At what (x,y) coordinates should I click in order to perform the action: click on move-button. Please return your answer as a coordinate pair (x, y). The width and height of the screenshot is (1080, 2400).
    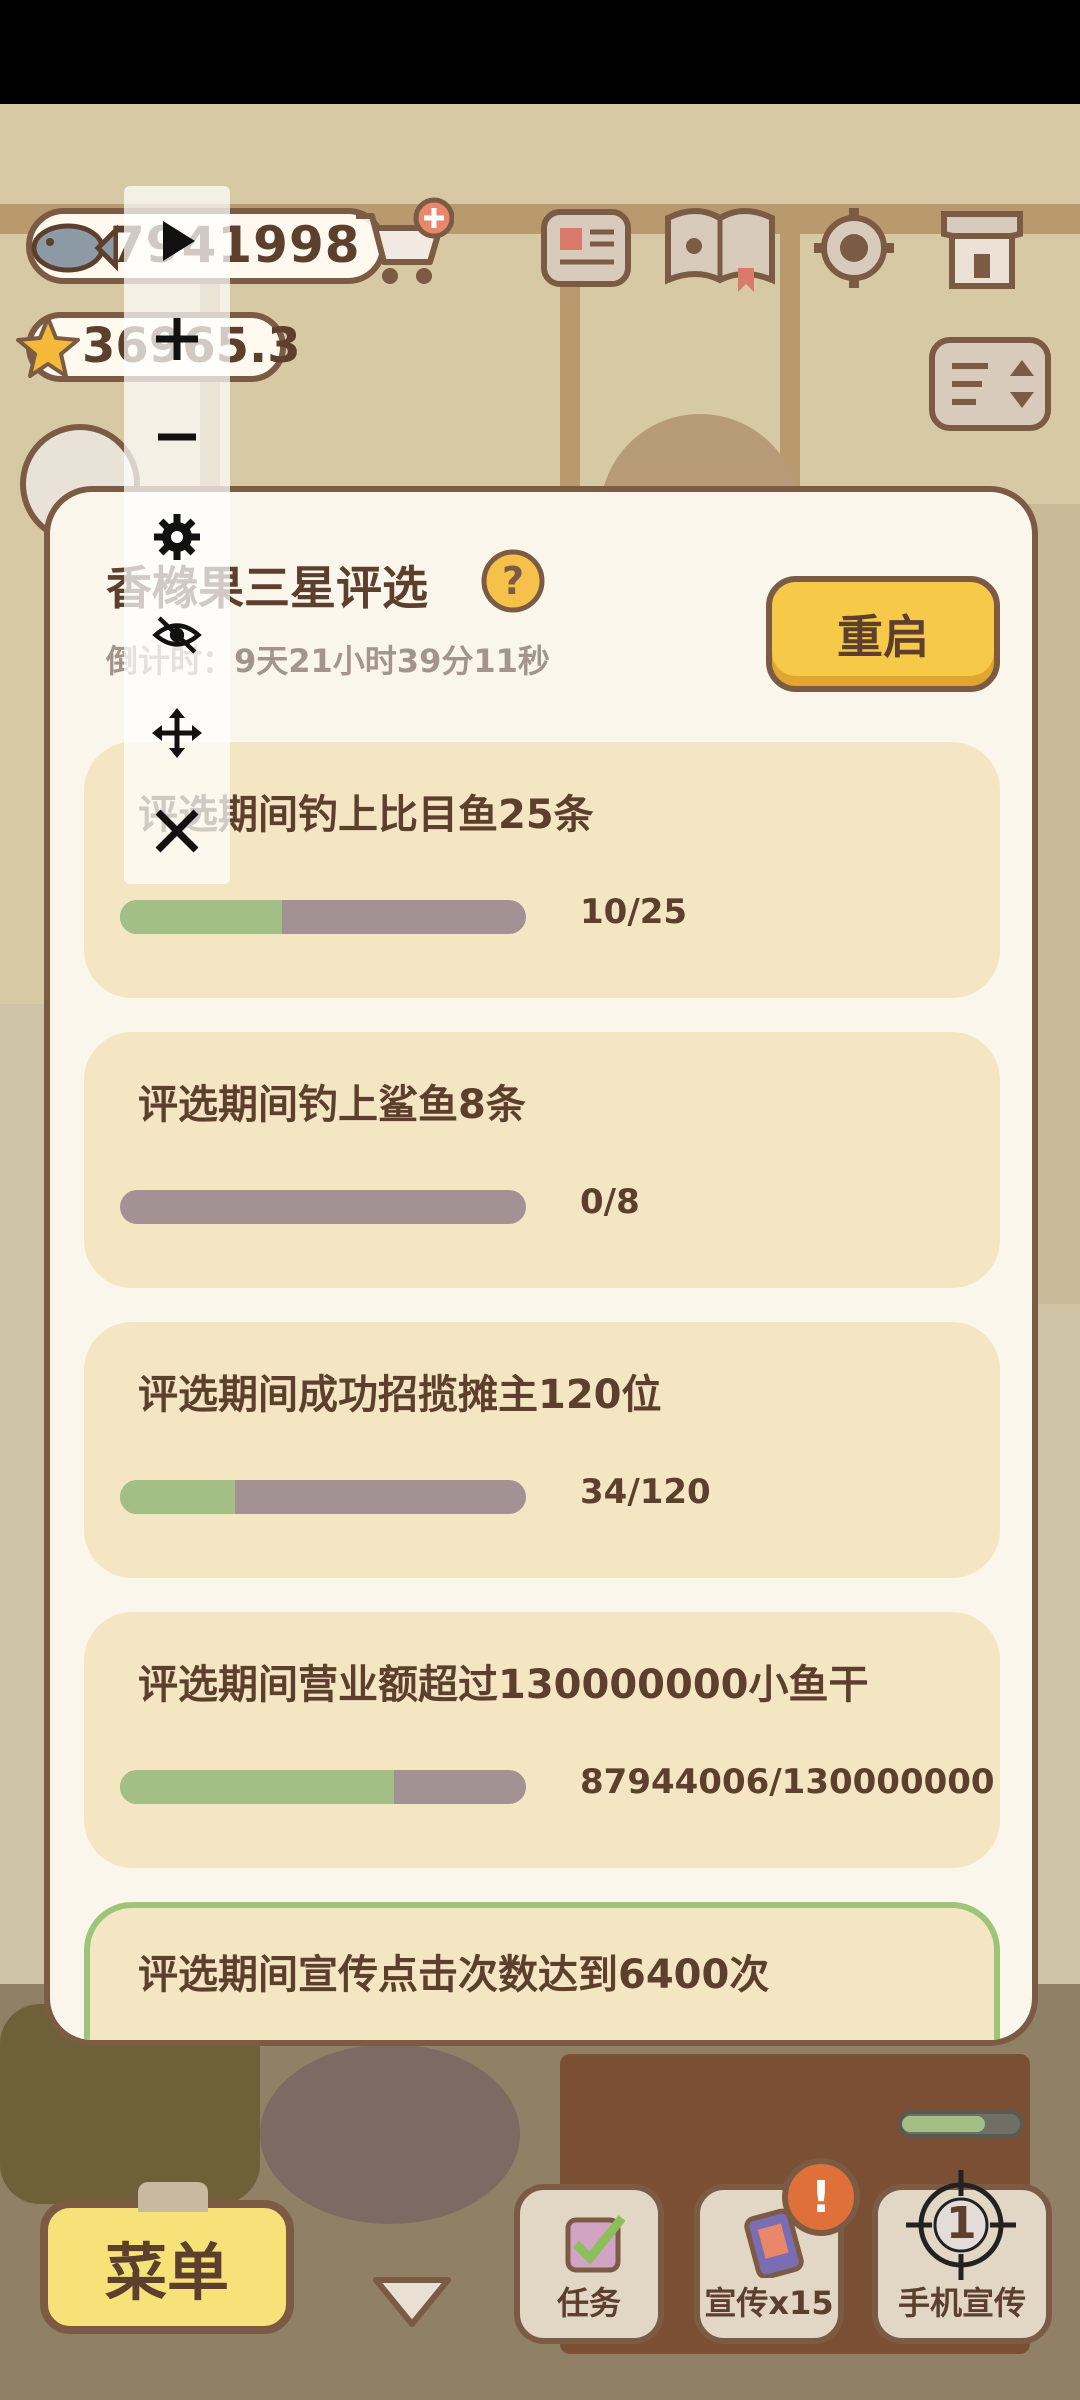
    Looking at the image, I should click on (177, 733).